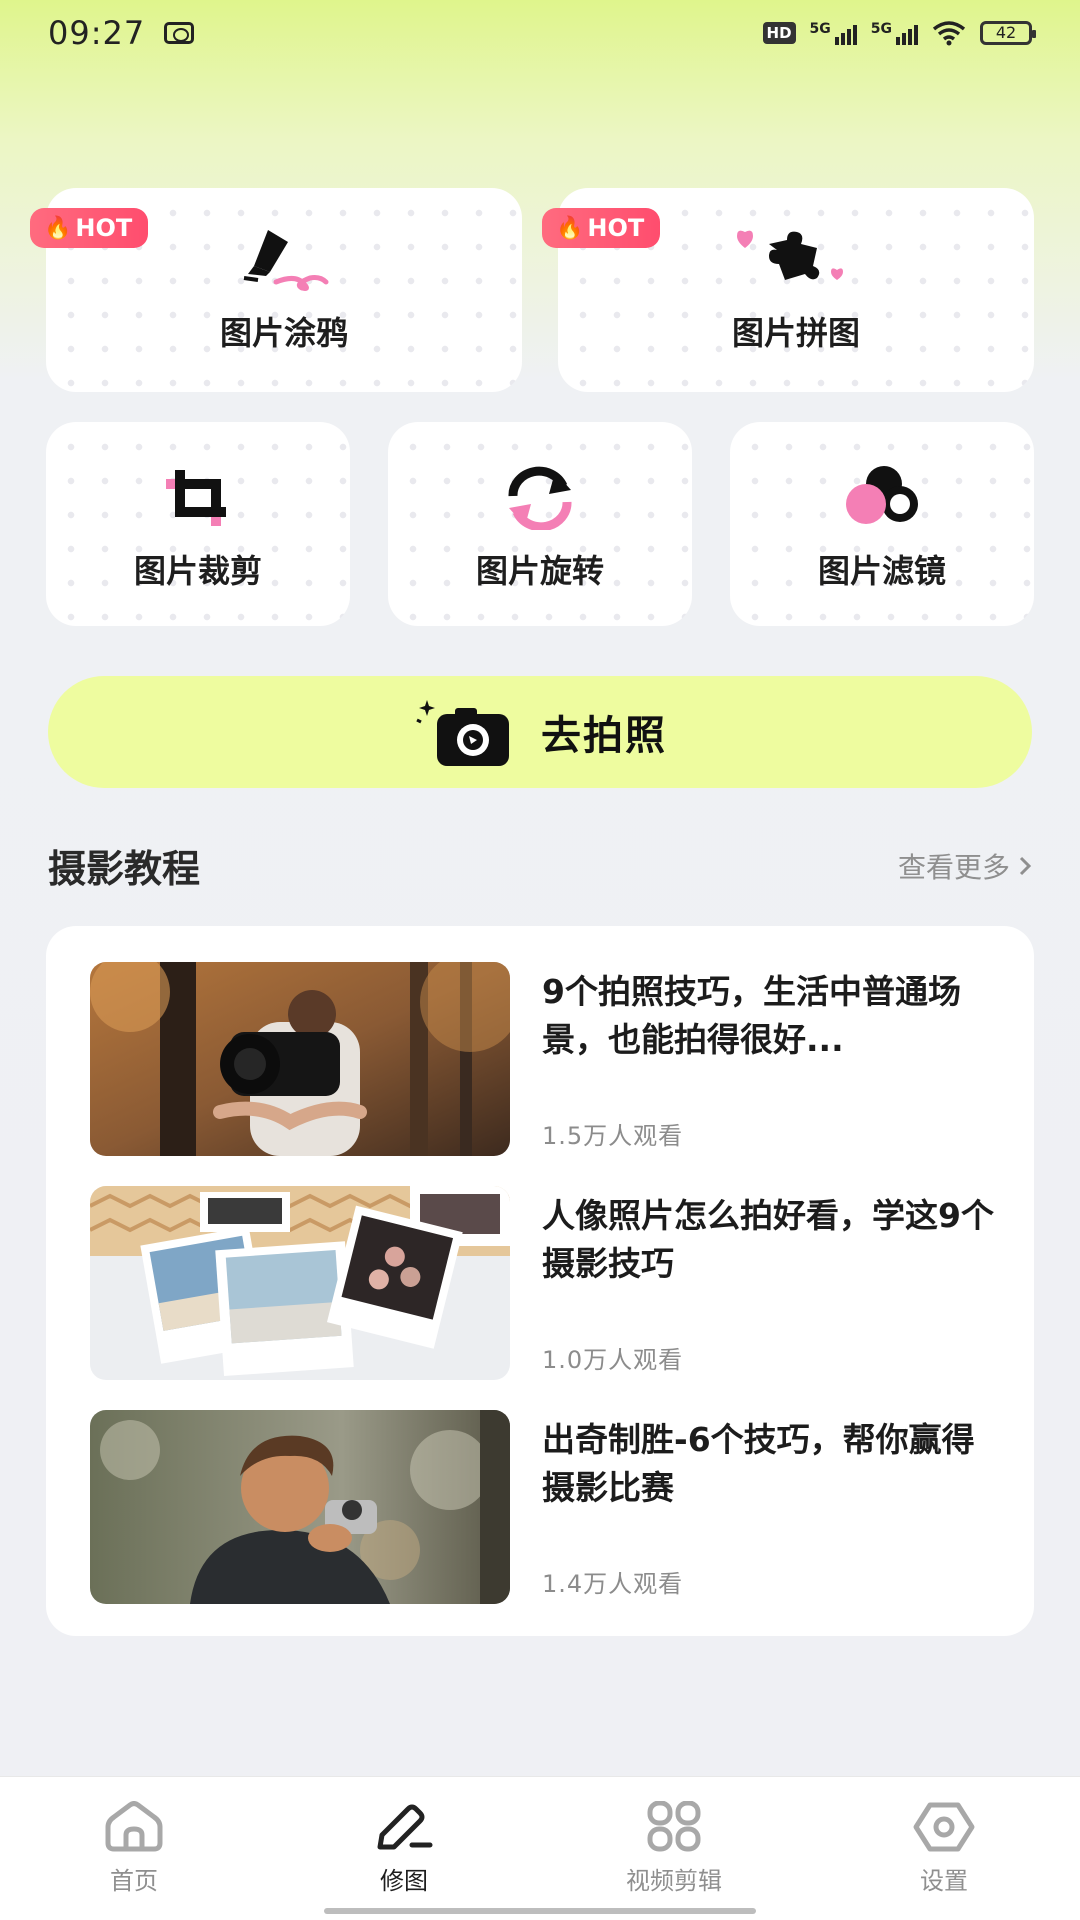  I want to click on nav-settings: 设置, so click(944, 1848).